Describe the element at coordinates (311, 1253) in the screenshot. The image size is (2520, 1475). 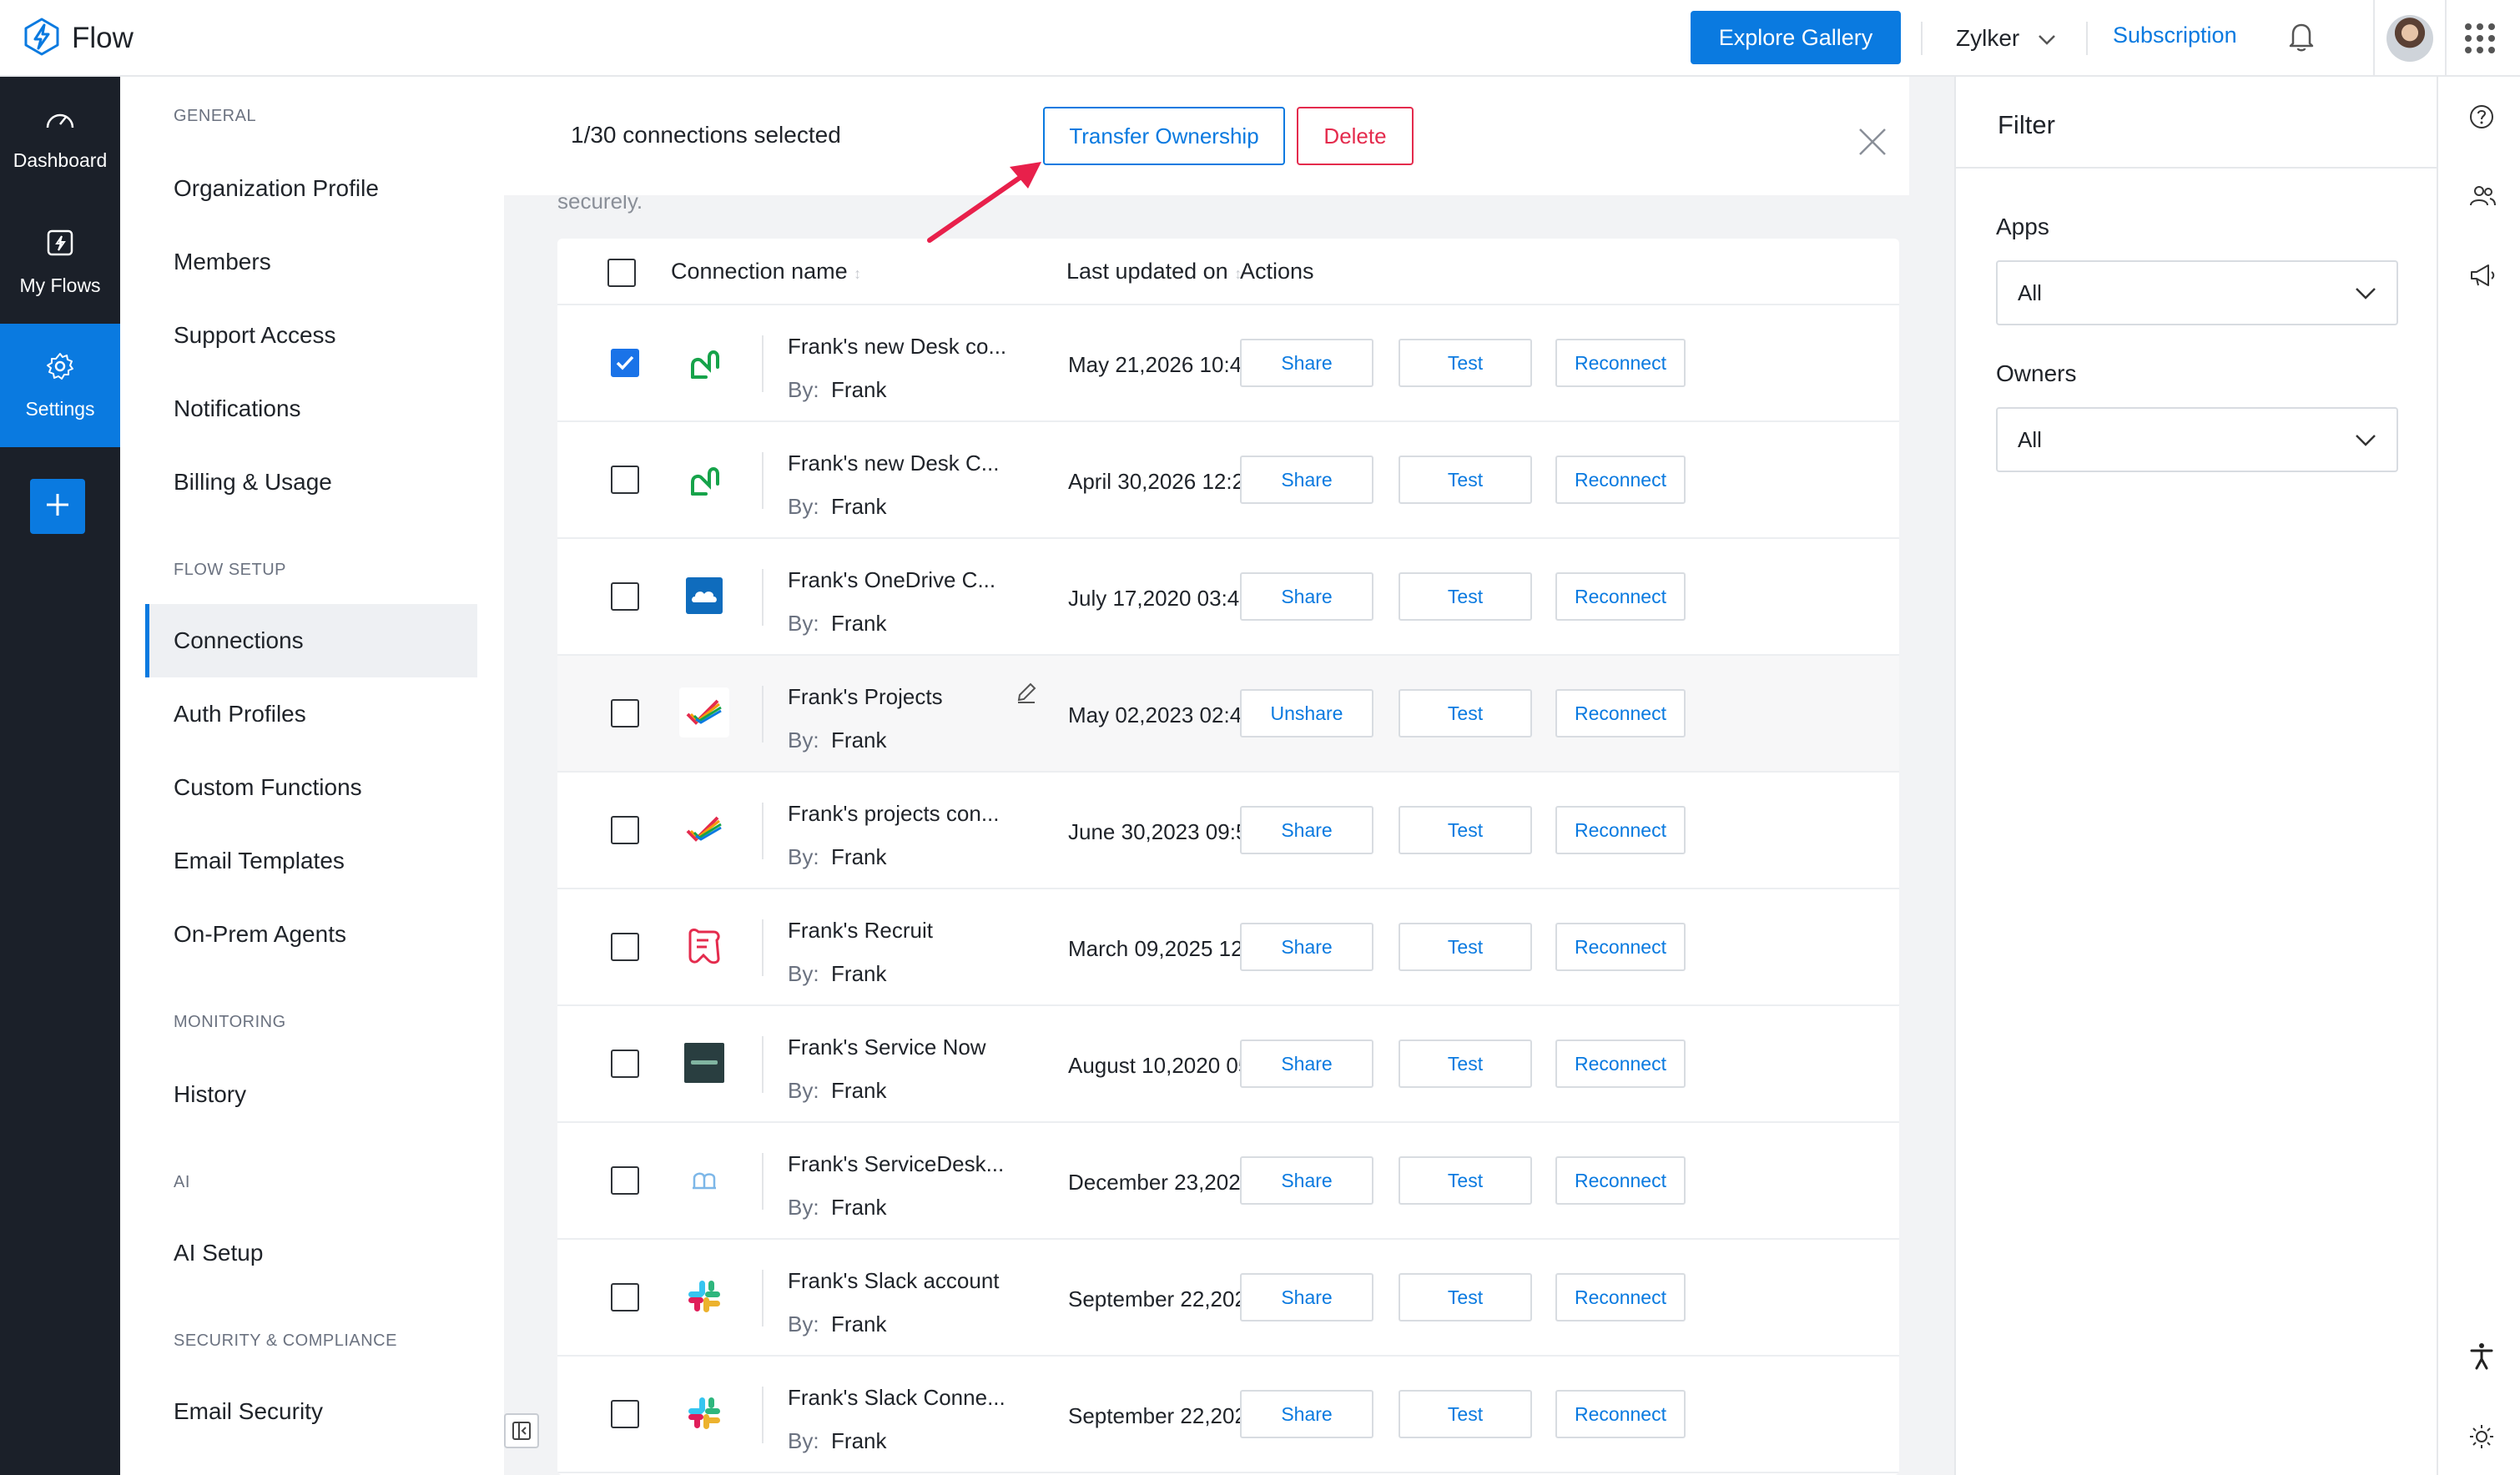
I see `nav-item-ai-setup: AI Setup` at that location.